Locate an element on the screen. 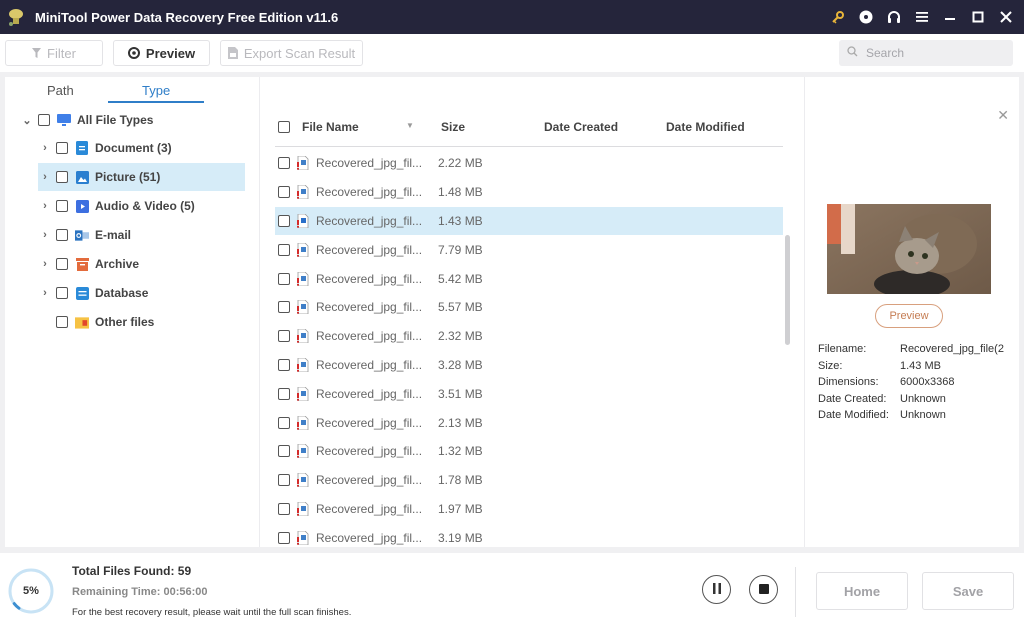  checkbox-document is located at coordinates (62, 148).